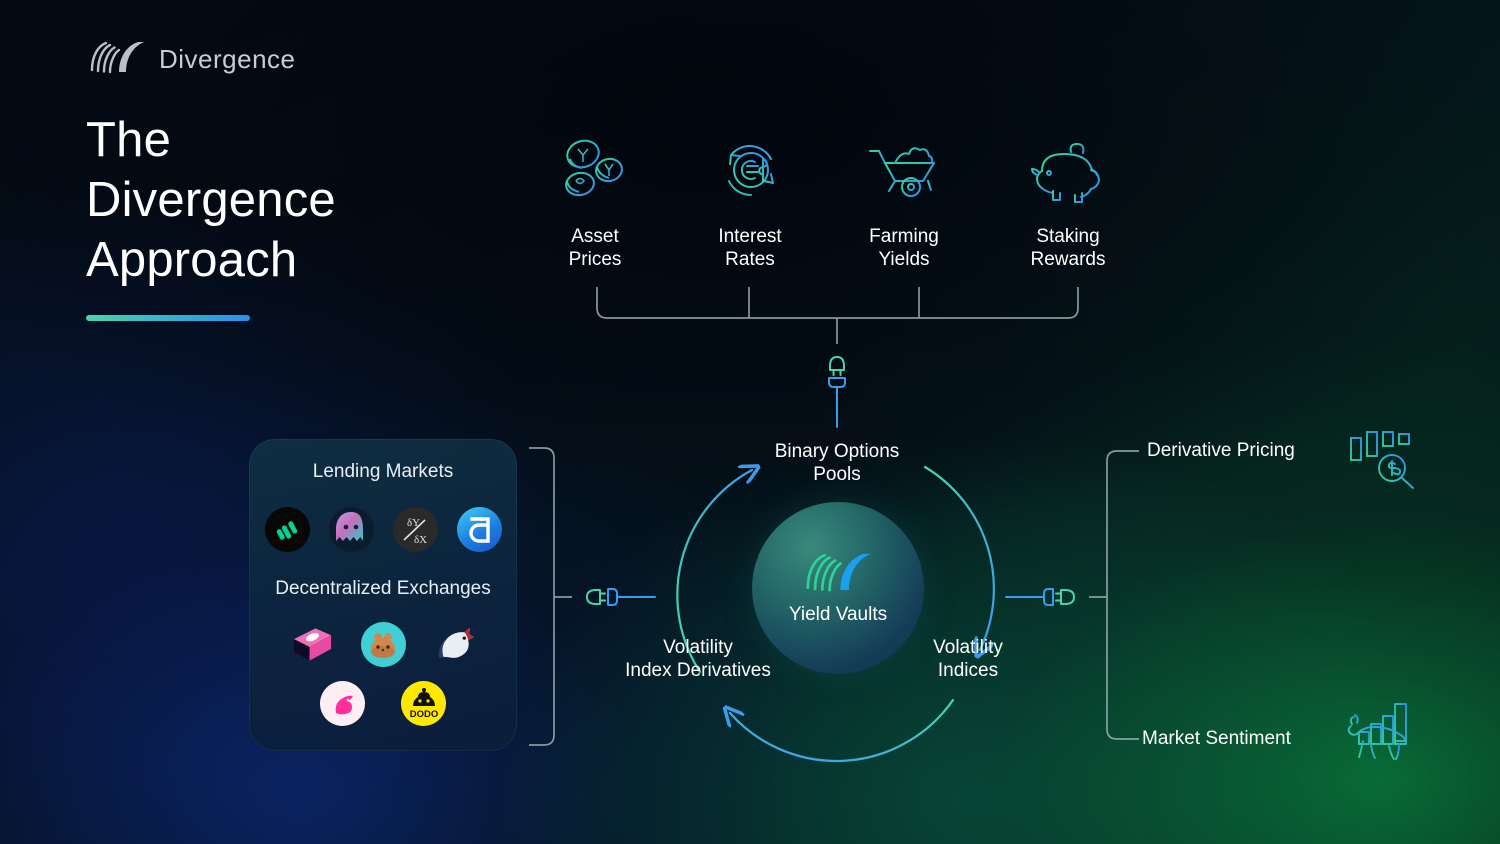 The width and height of the screenshot is (1500, 844). What do you see at coordinates (750, 248) in the screenshot?
I see `source-label: Interest Rates` at bounding box center [750, 248].